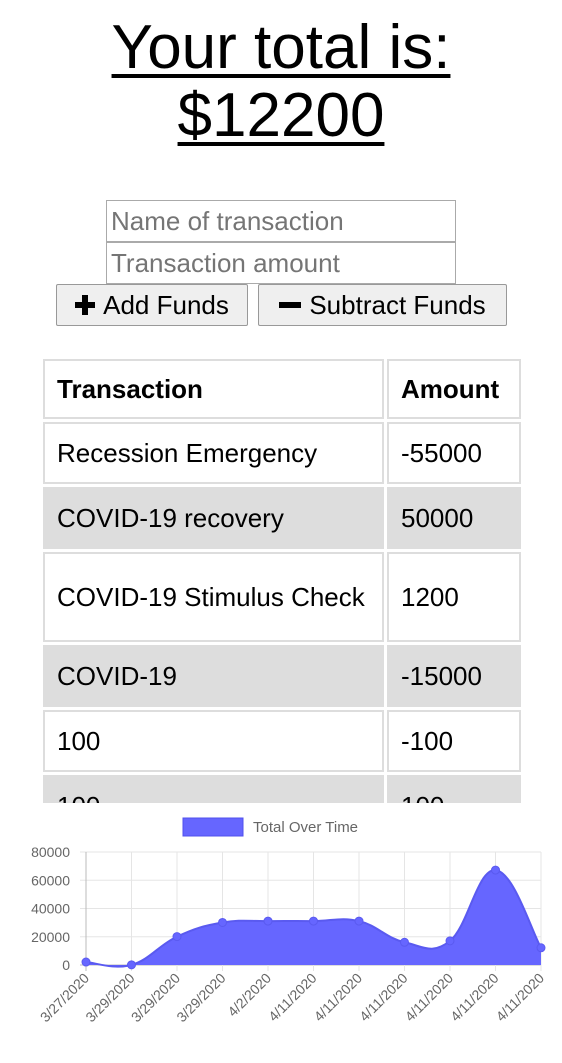 The image size is (562, 1063). What do you see at coordinates (454, 676) in the screenshot?
I see `transaction-amount-cell: -15000` at bounding box center [454, 676].